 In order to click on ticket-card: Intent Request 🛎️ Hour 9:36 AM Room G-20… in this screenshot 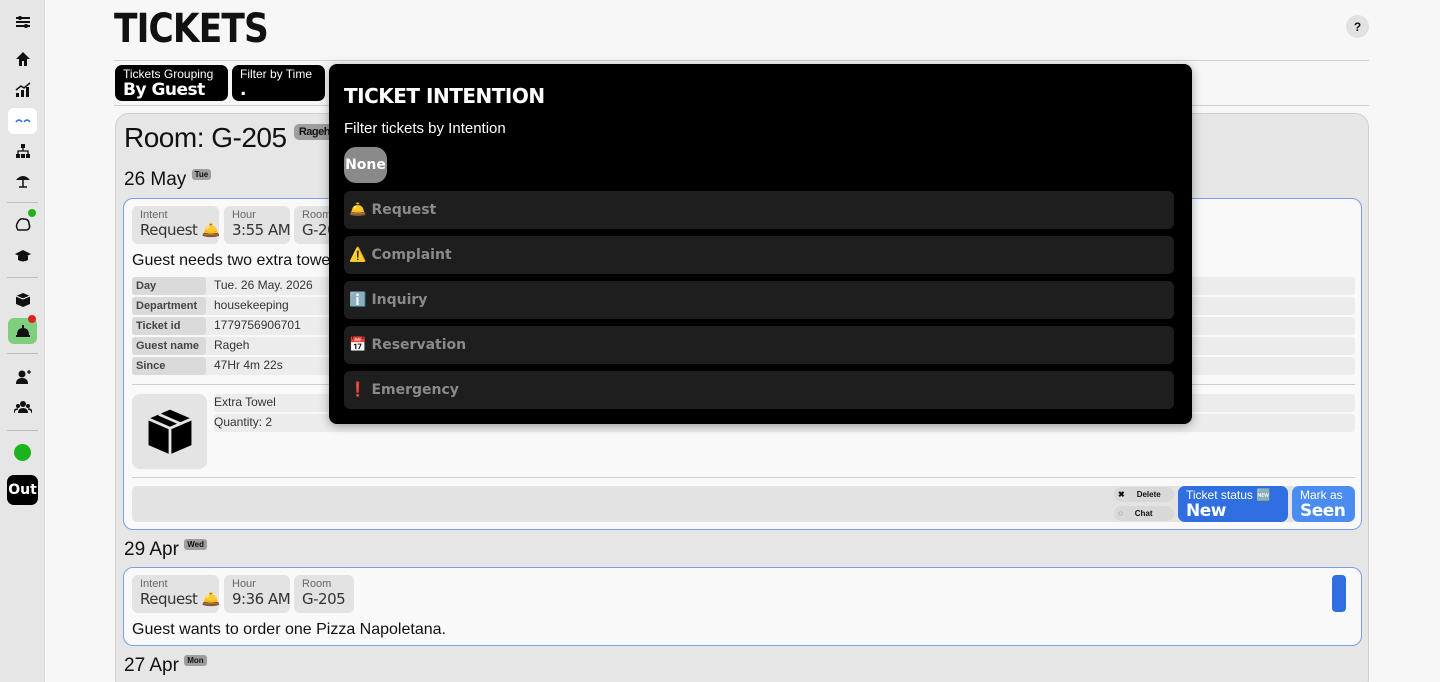, I will do `click(742, 606)`.